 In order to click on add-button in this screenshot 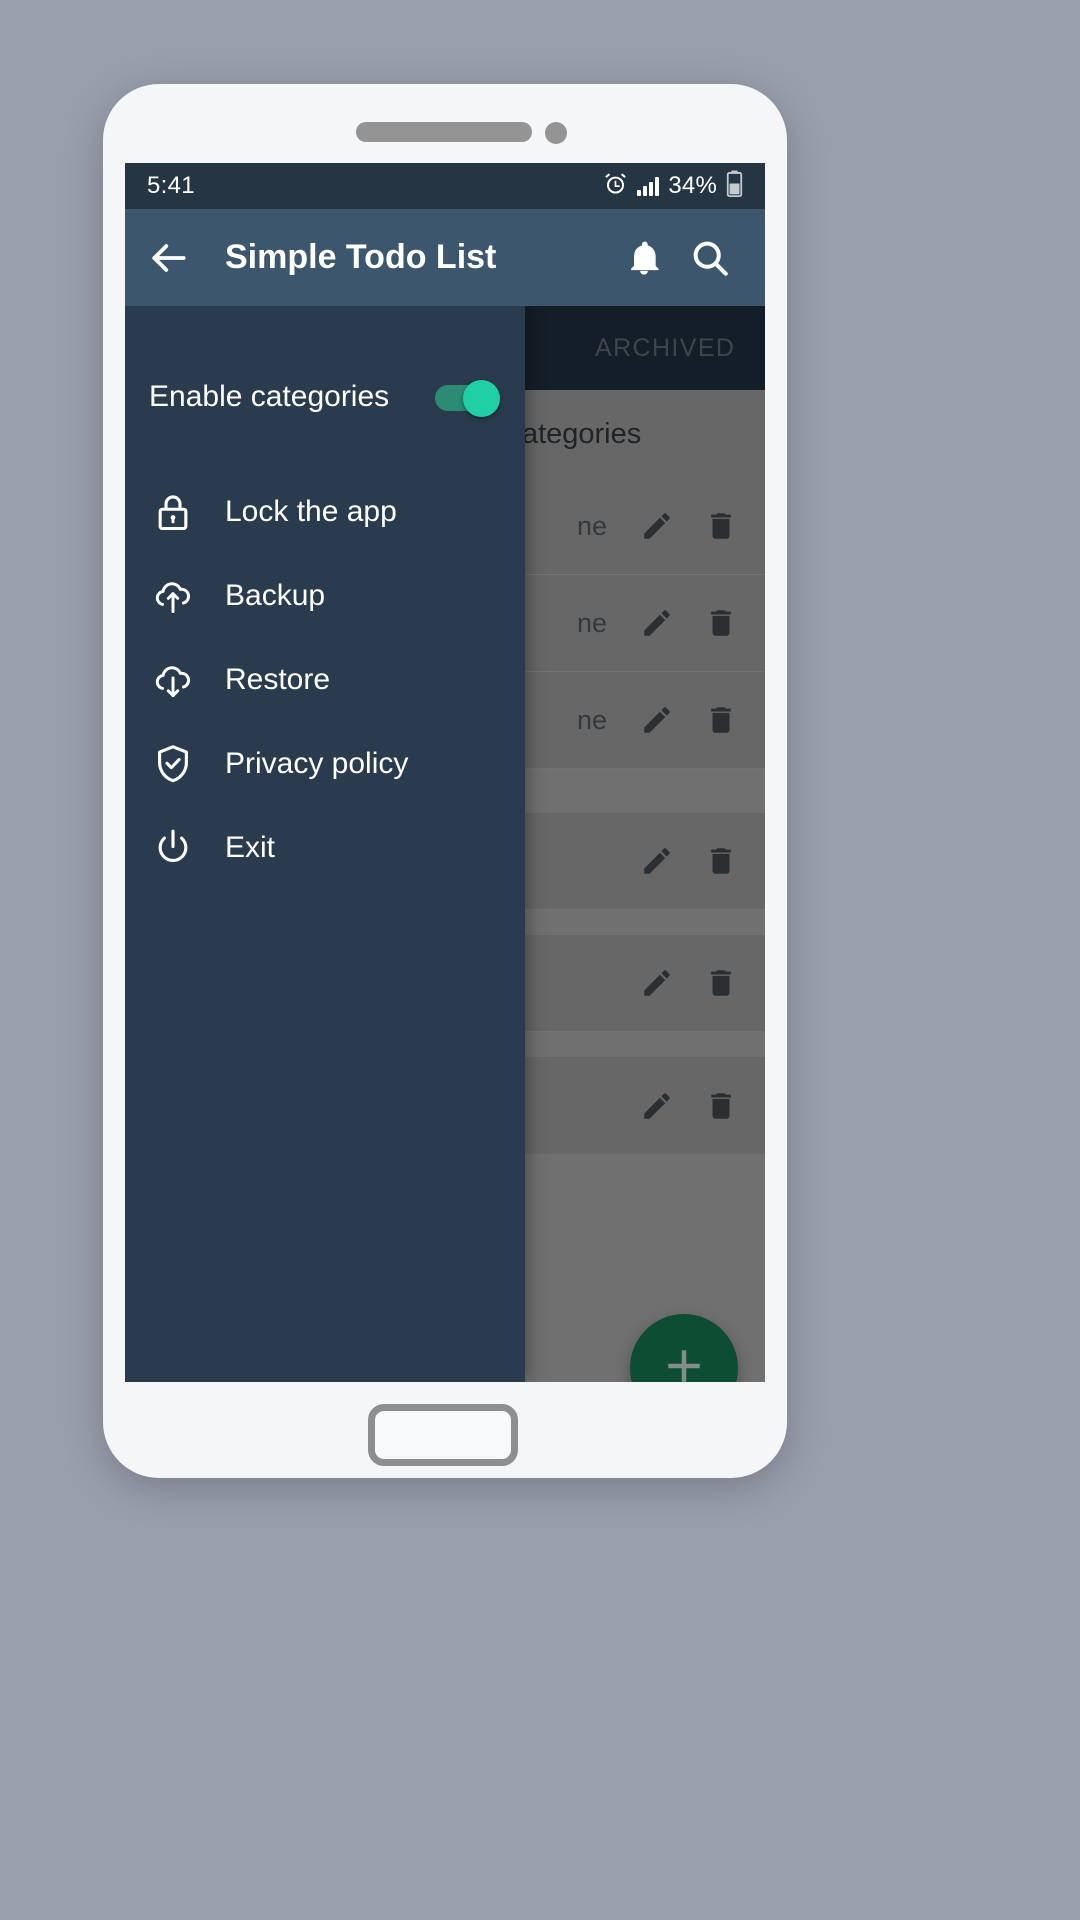, I will do `click(684, 1348)`.